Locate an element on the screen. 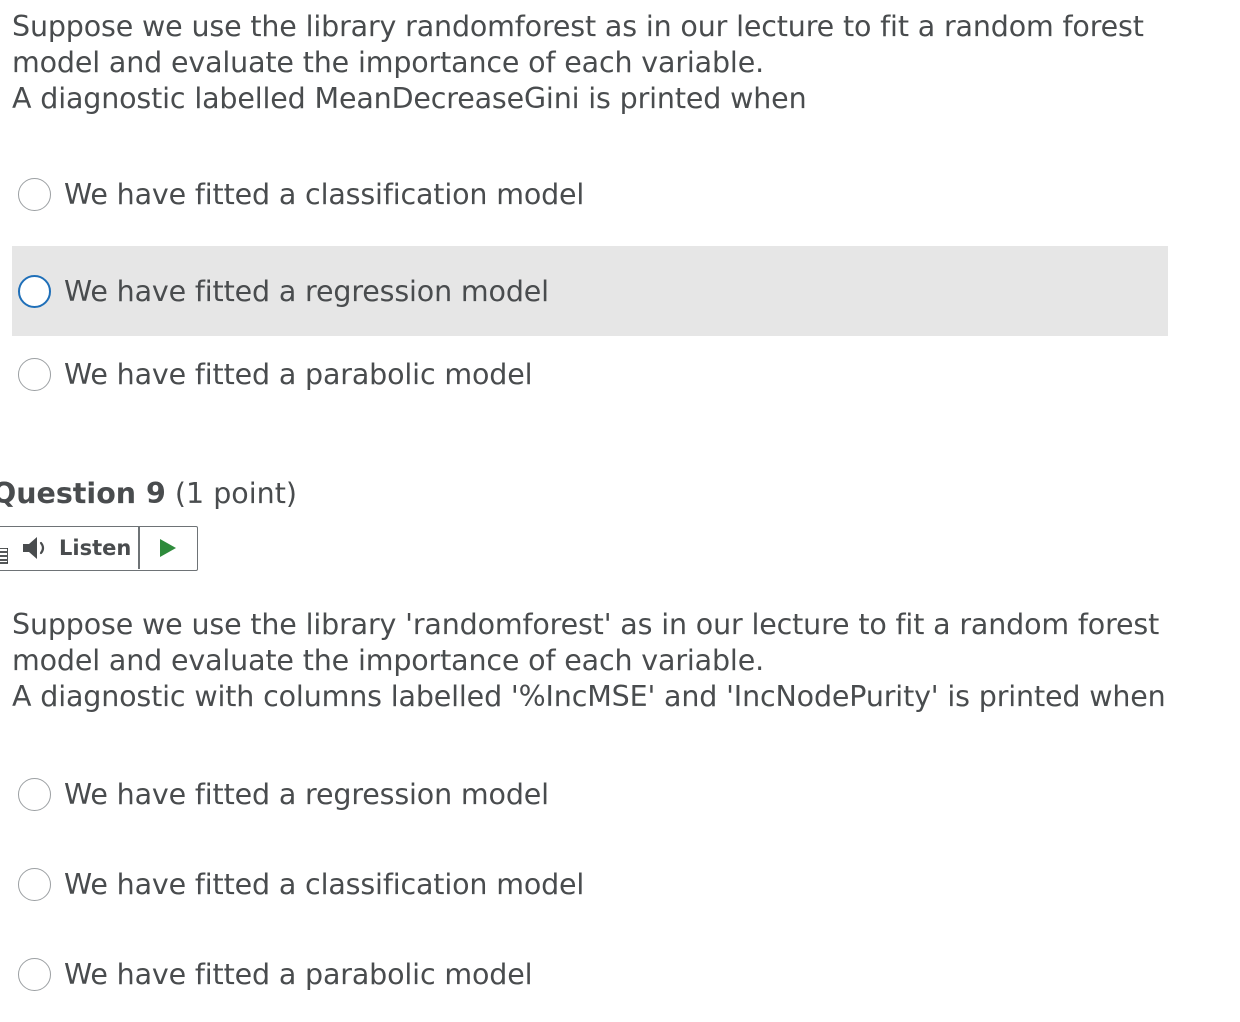 The width and height of the screenshot is (1240, 1022). listen-button: Listen is located at coordinates (69, 548).